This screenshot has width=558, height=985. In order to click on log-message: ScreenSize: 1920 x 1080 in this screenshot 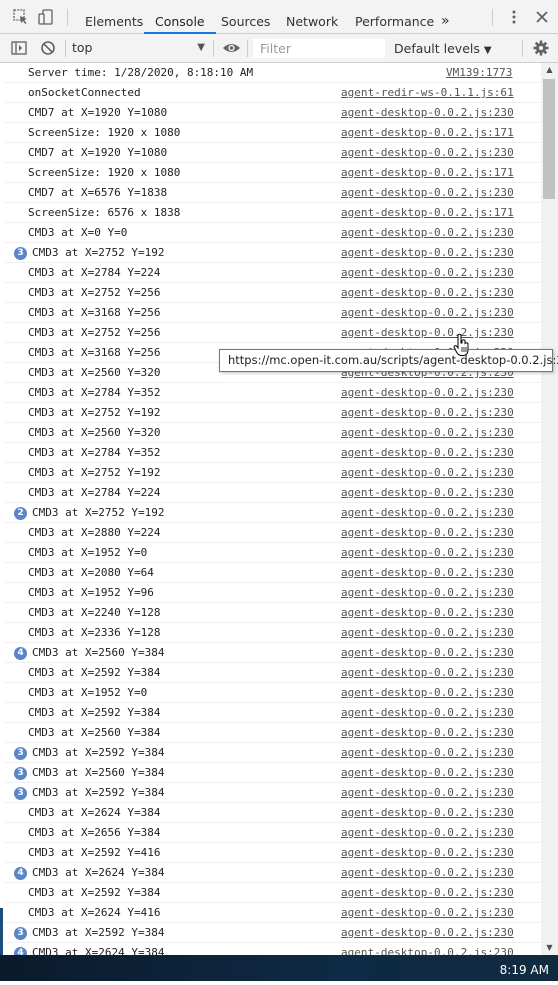, I will do `click(104, 172)`.